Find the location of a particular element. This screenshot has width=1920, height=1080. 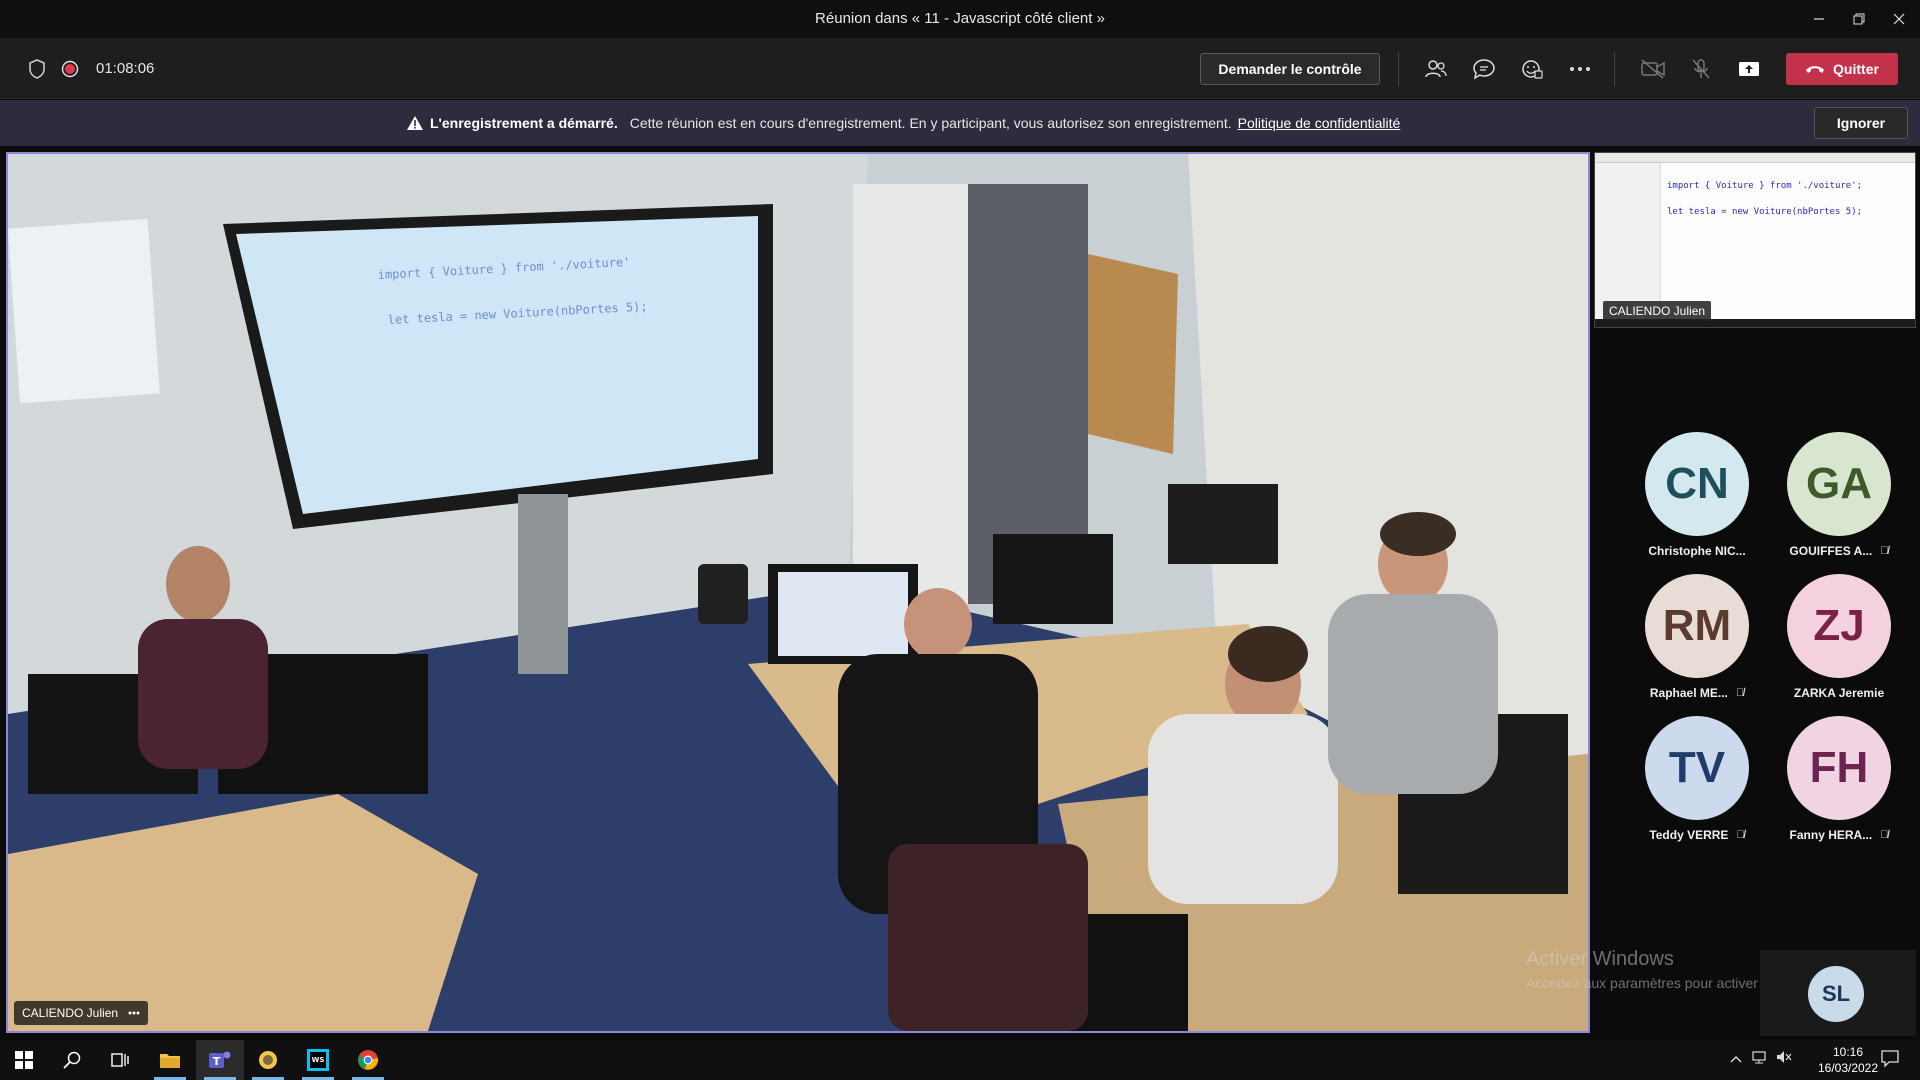

participant-tile: ZJ ZARKA Jeremie is located at coordinates (1839, 644).